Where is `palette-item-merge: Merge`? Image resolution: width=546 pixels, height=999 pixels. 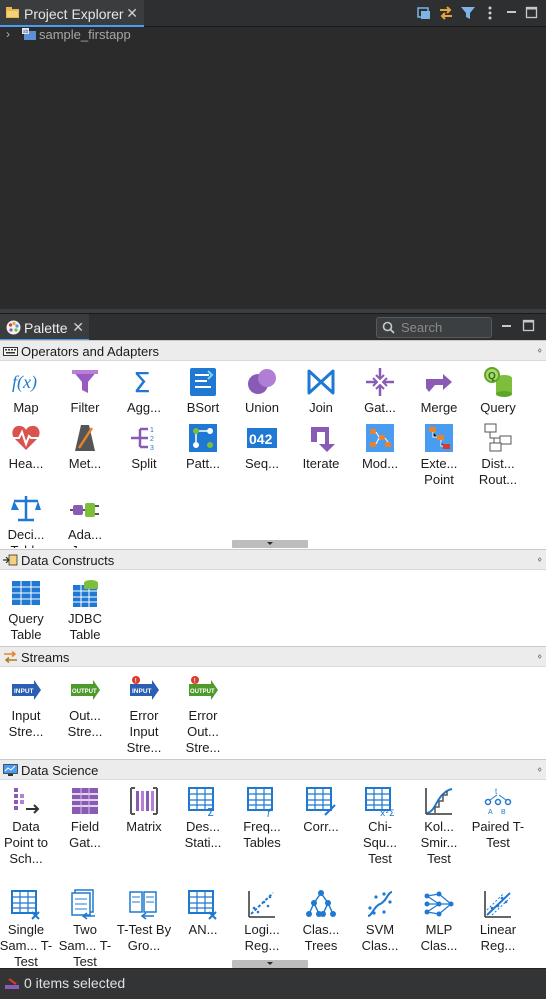
palette-item-merge: Merge is located at coordinates (439, 391).